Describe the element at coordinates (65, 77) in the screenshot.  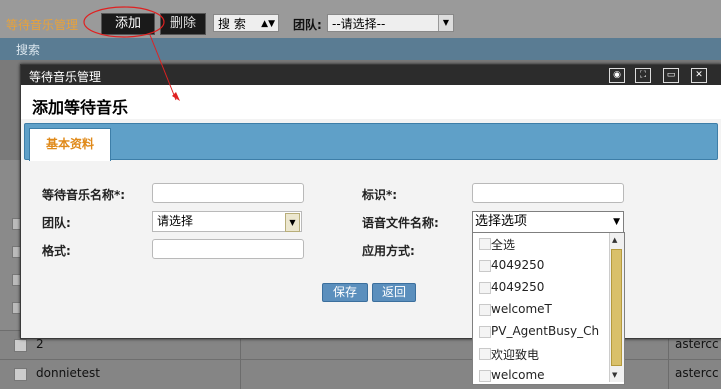
I see `dialog-title: 等待音乐管理` at that location.